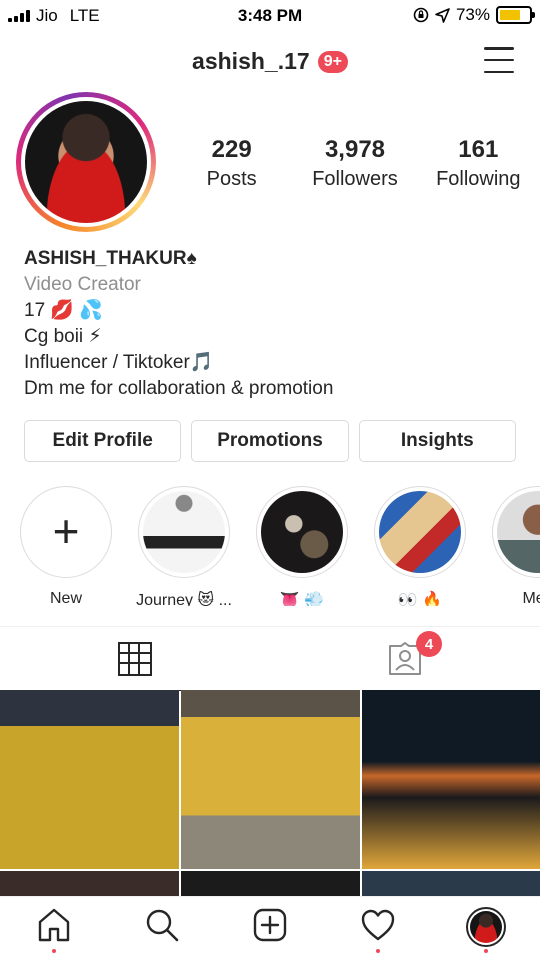 The width and height of the screenshot is (540, 960). What do you see at coordinates (103, 441) in the screenshot?
I see `edit-profile-button: Edit Profile` at bounding box center [103, 441].